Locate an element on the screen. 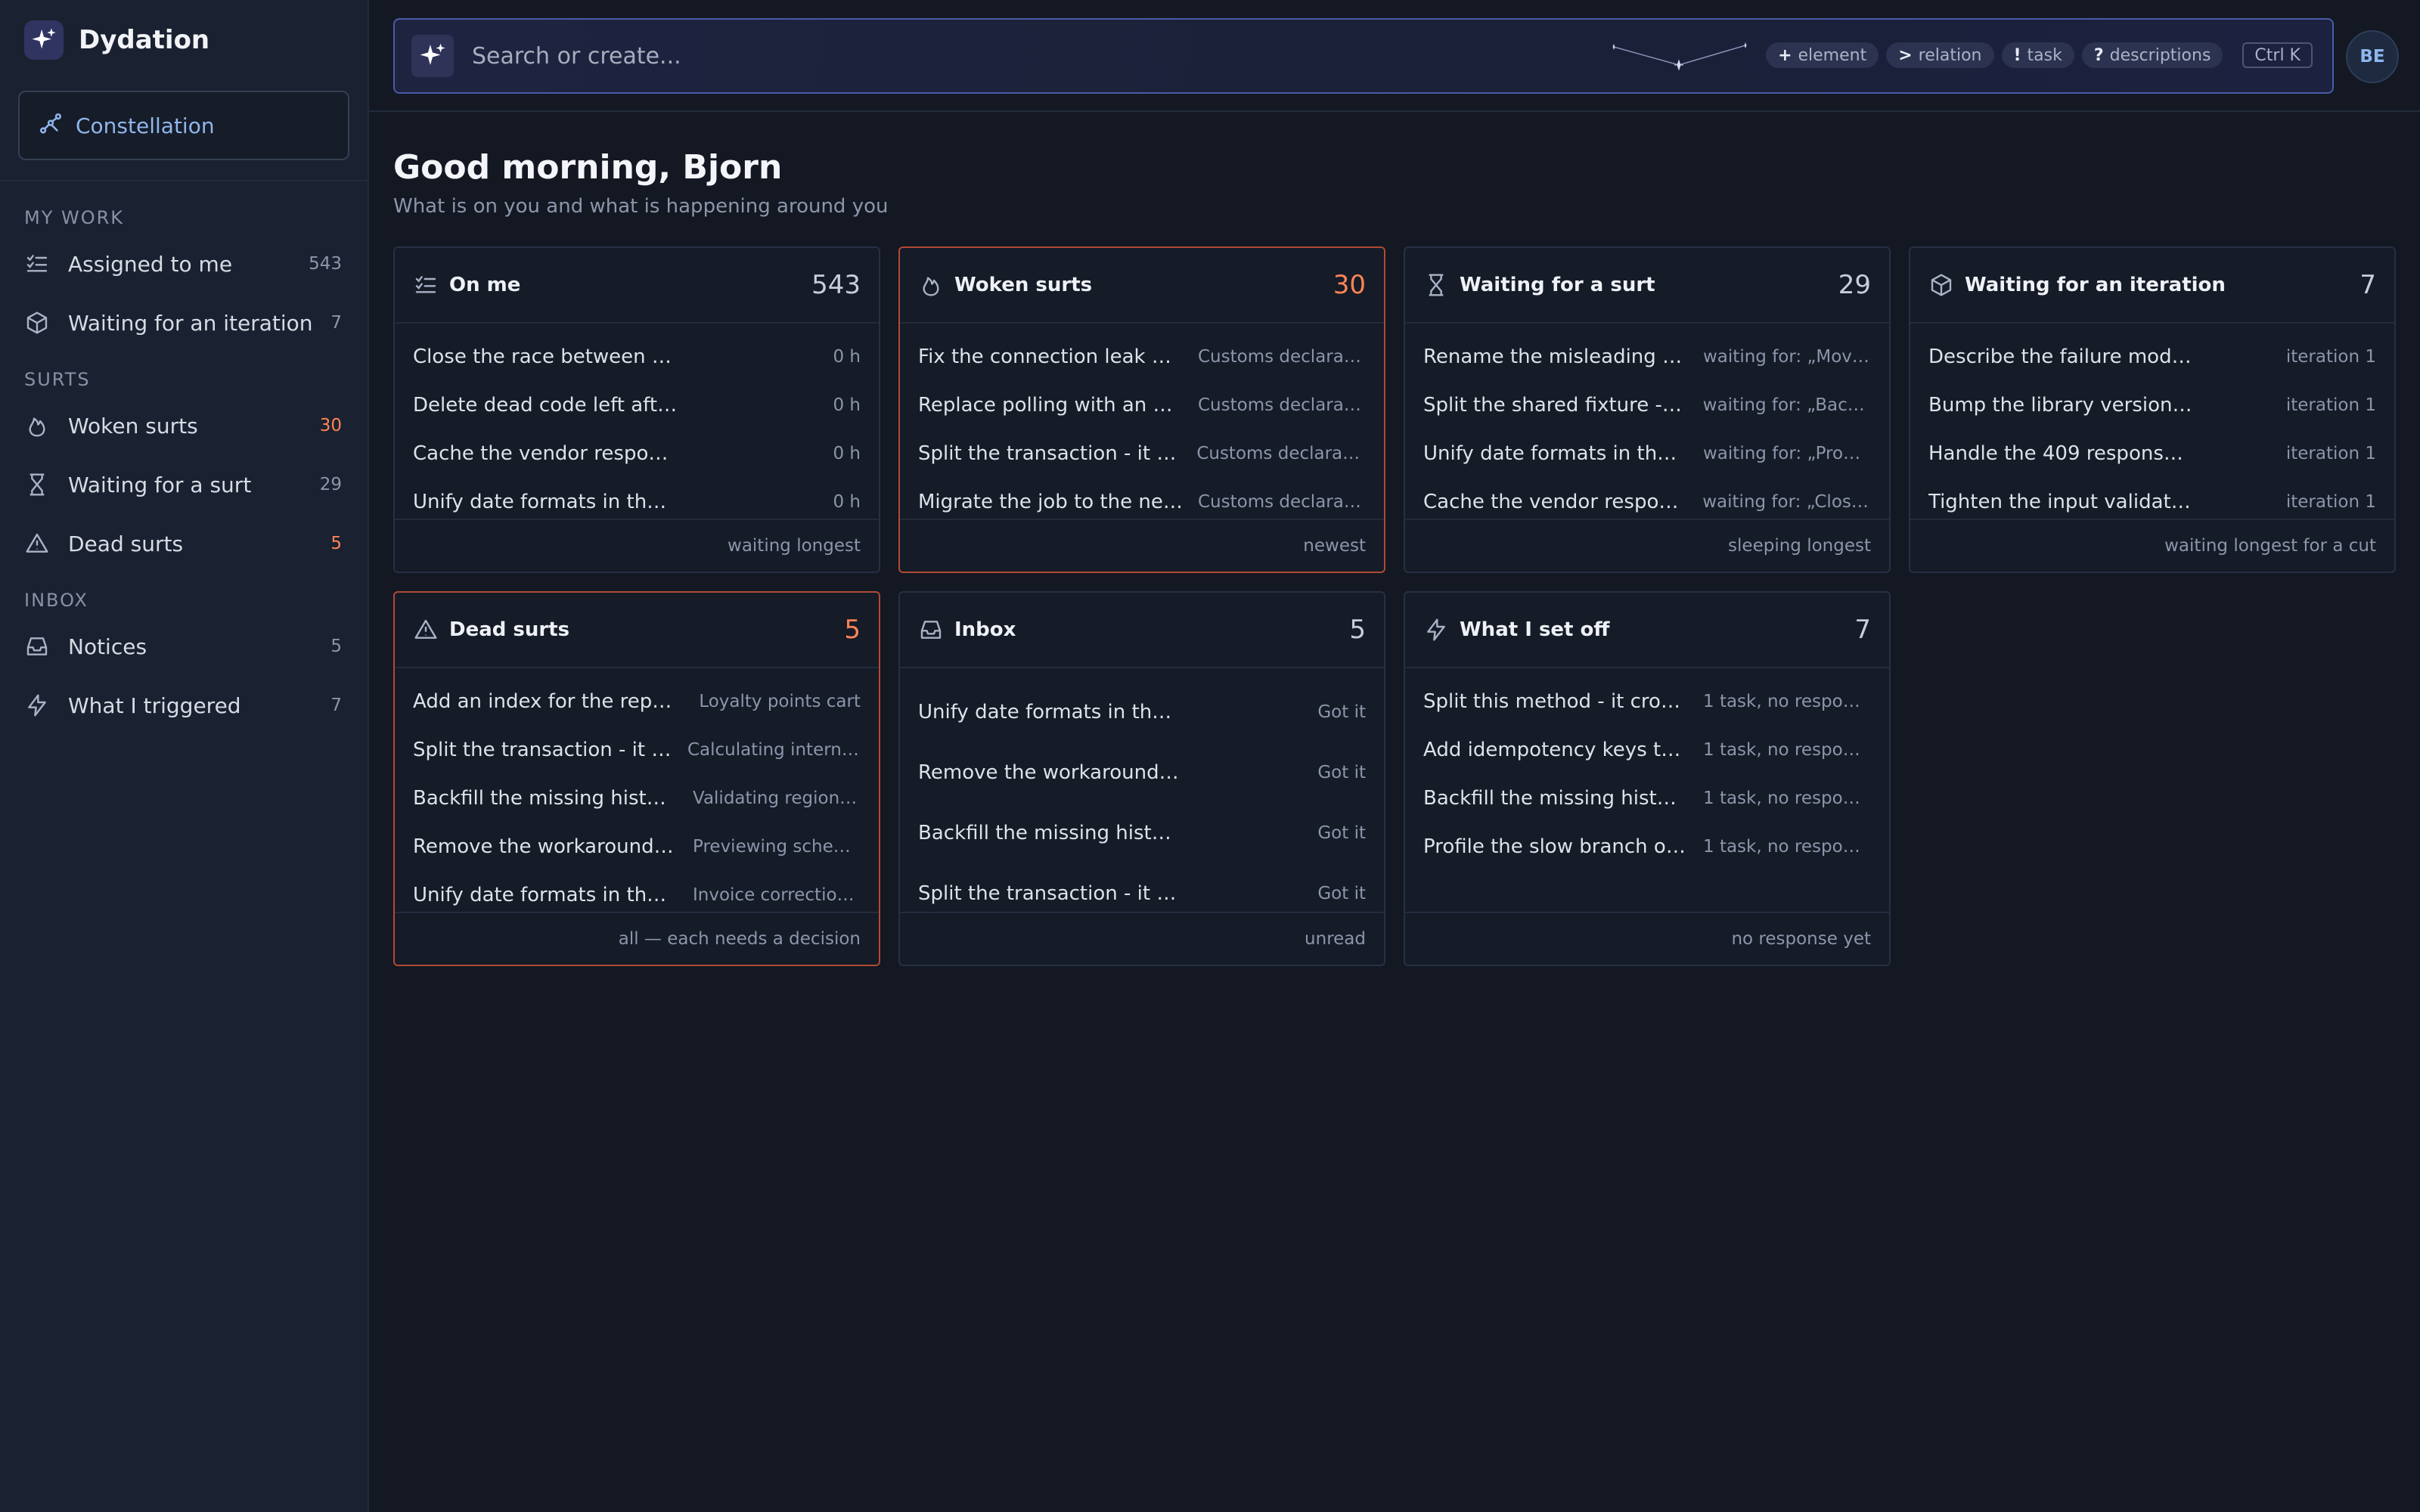 The width and height of the screenshot is (2420, 1512). card-count: 5 is located at coordinates (1357, 630).